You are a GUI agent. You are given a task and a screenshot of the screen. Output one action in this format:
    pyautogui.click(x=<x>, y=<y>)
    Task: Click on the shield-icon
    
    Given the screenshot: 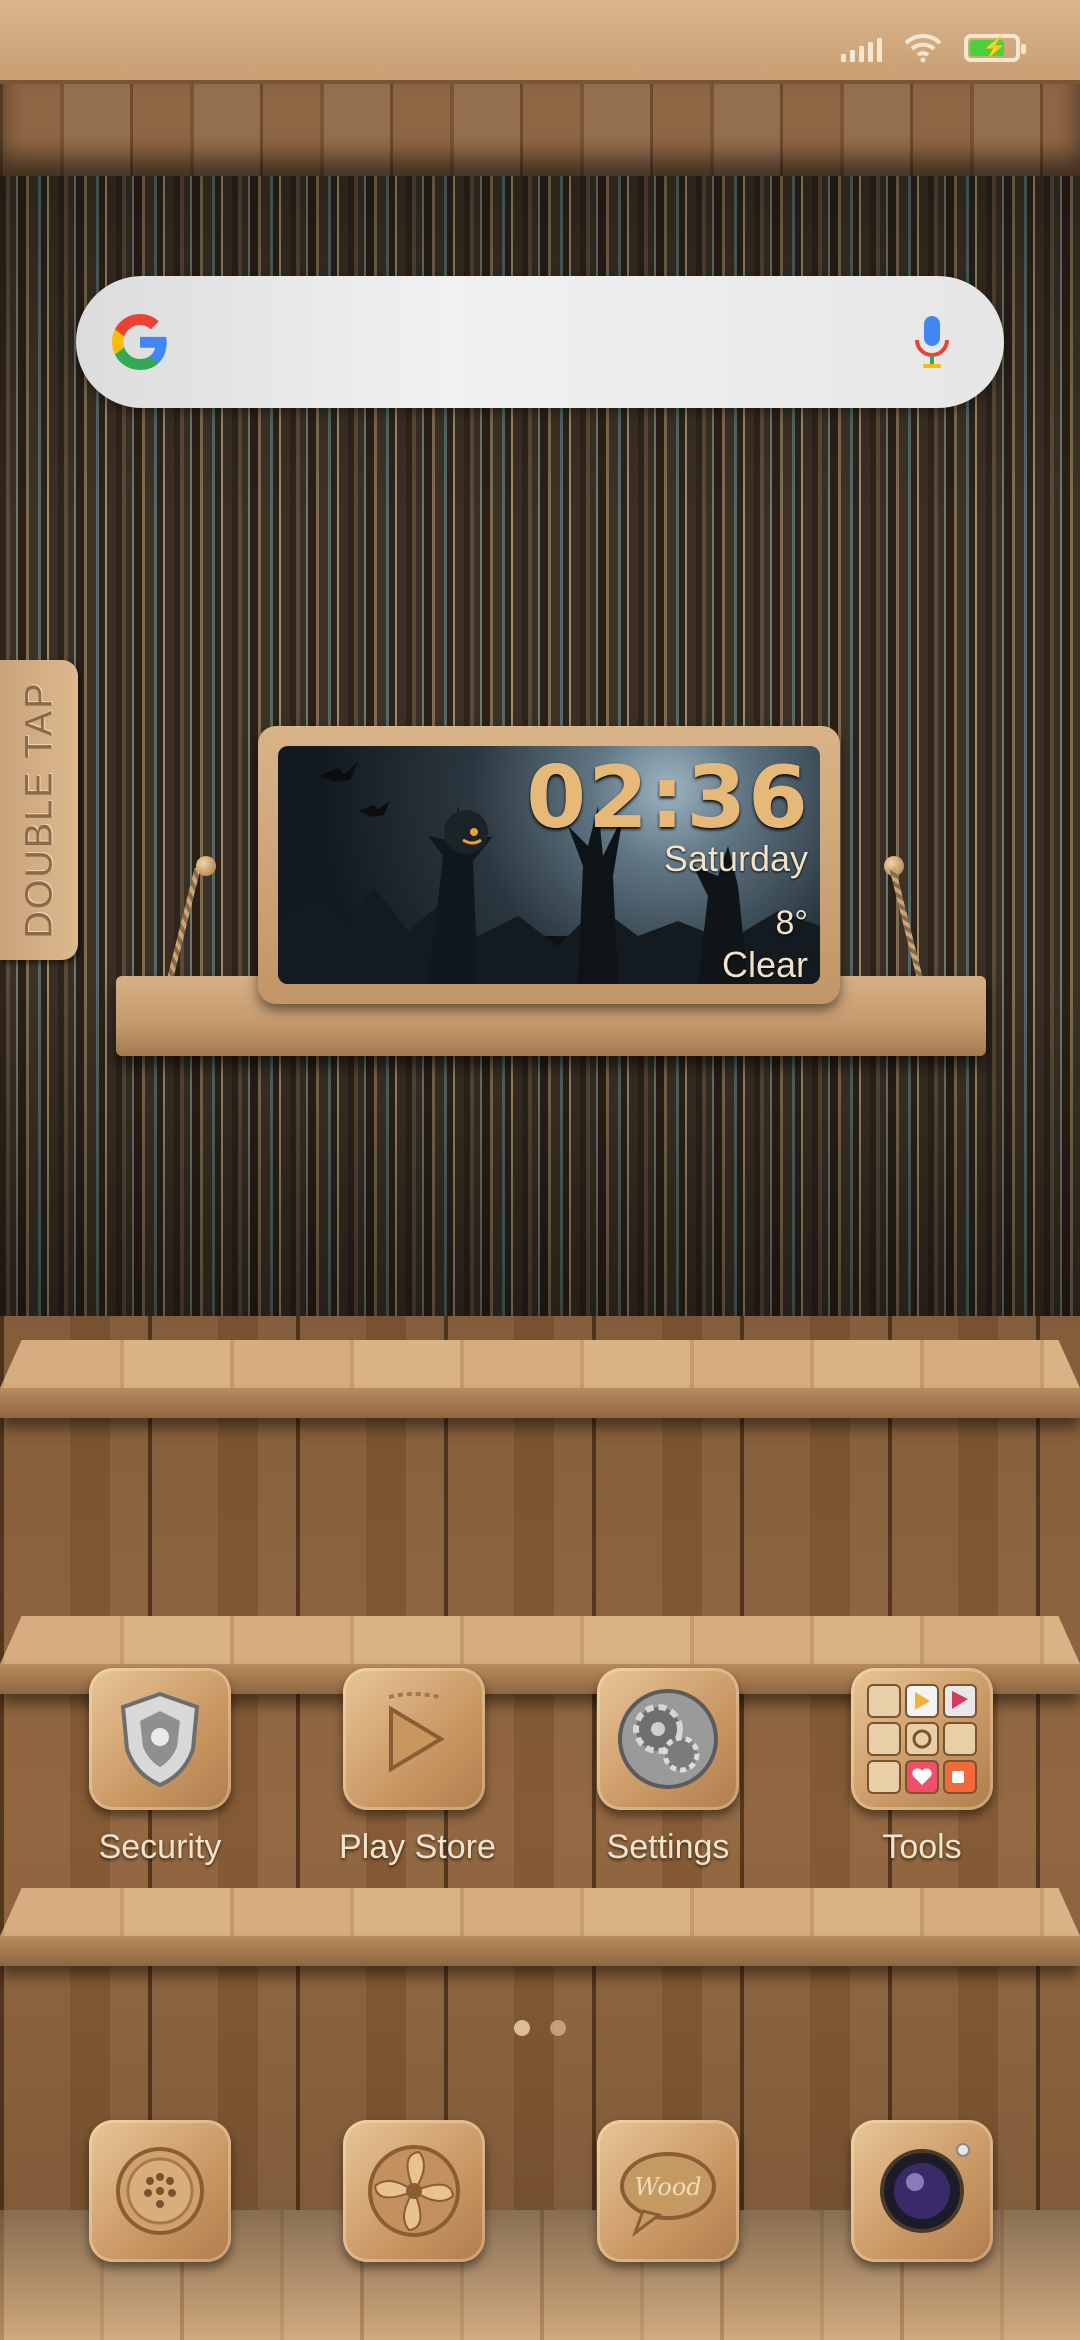 What is the action you would take?
    pyautogui.click(x=160, y=1739)
    